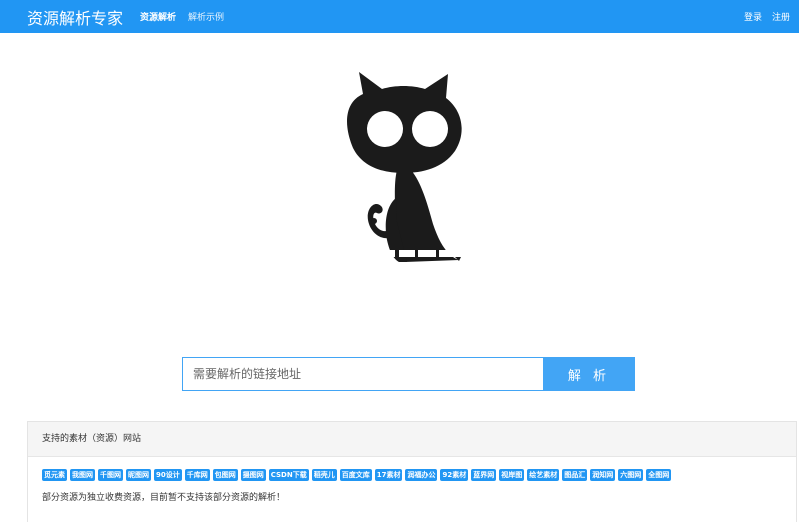 The width and height of the screenshot is (799, 522). I want to click on brand-title: 资源解析专家, so click(75, 17).